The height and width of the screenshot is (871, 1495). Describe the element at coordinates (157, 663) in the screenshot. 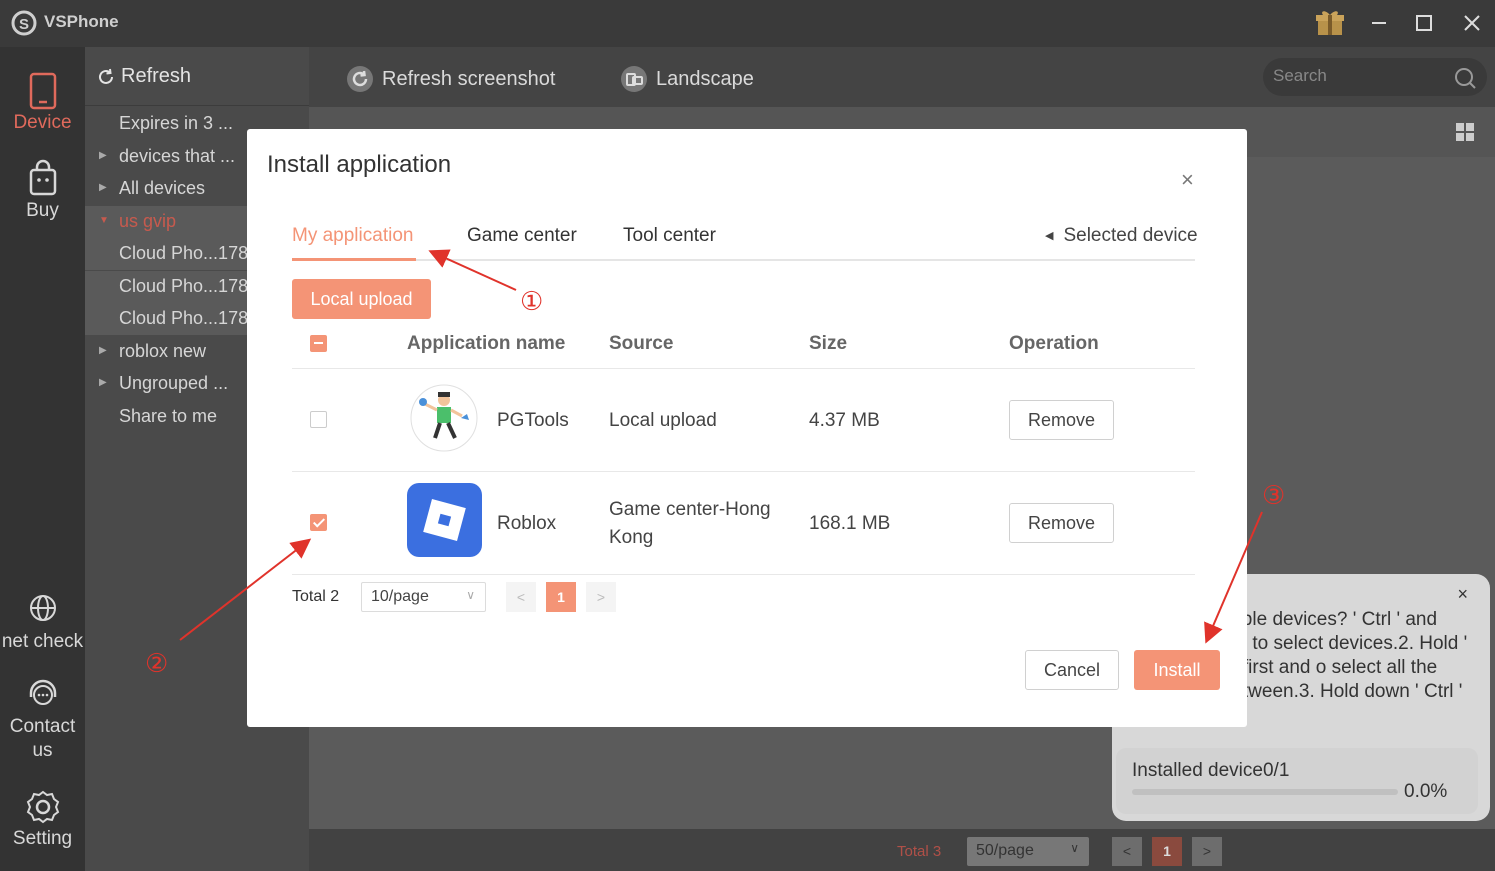

I see `annotation-marker-2: ②` at that location.